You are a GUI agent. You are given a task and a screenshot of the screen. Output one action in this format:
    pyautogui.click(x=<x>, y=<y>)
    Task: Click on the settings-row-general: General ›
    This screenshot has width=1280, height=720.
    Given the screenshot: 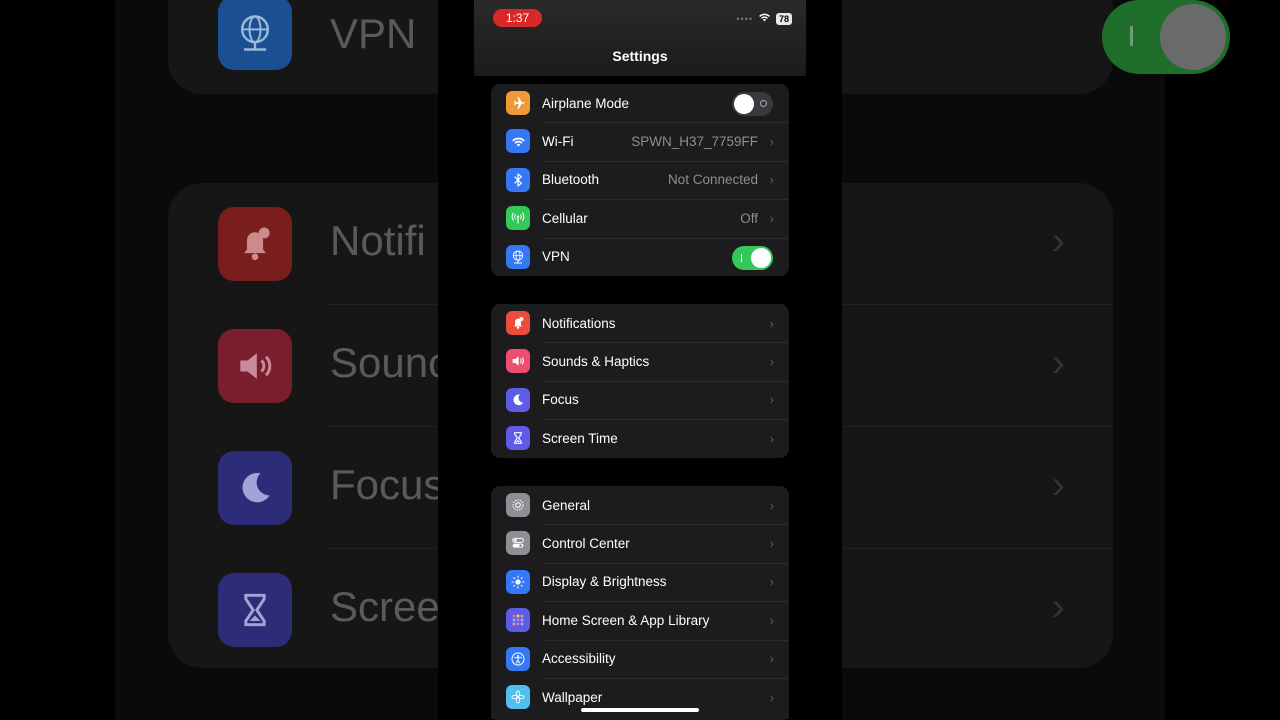 What is the action you would take?
    pyautogui.click(x=640, y=505)
    